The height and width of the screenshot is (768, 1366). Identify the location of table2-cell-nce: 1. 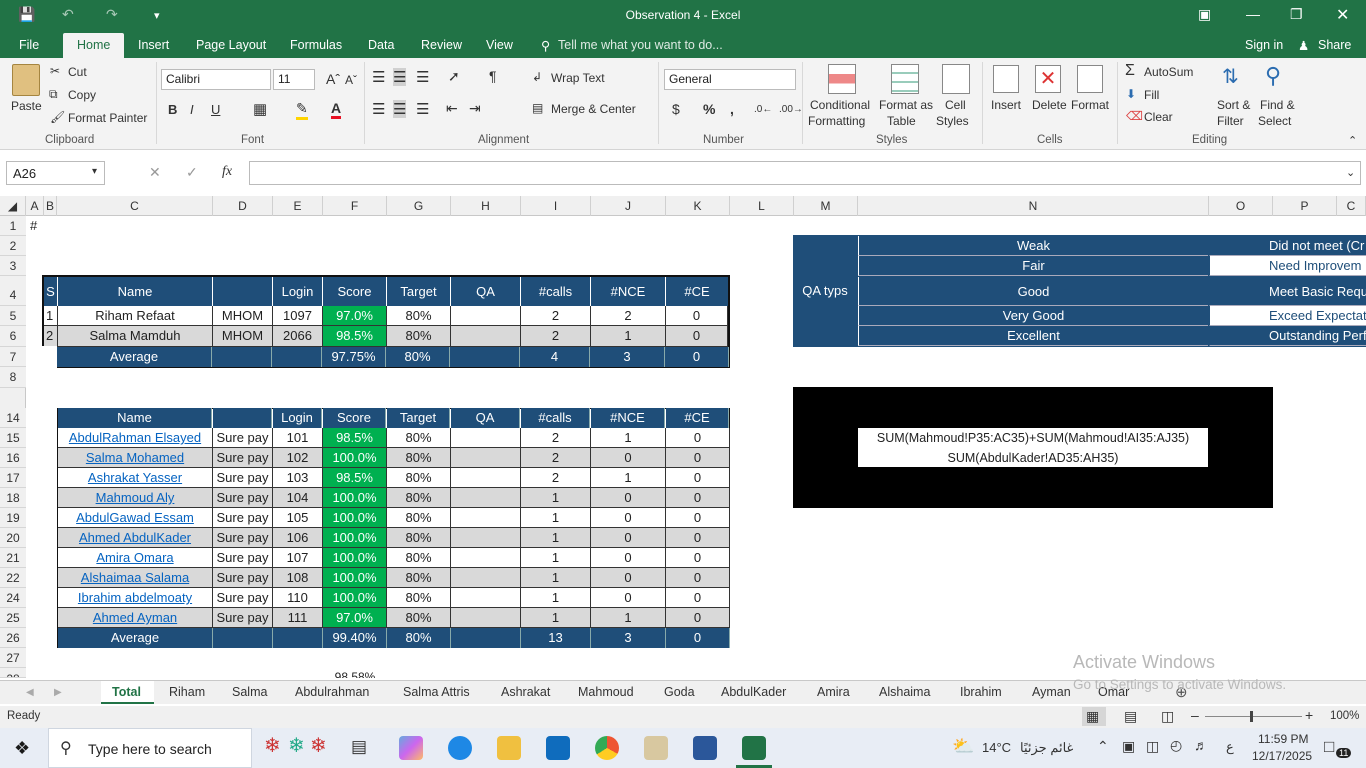
(628, 478).